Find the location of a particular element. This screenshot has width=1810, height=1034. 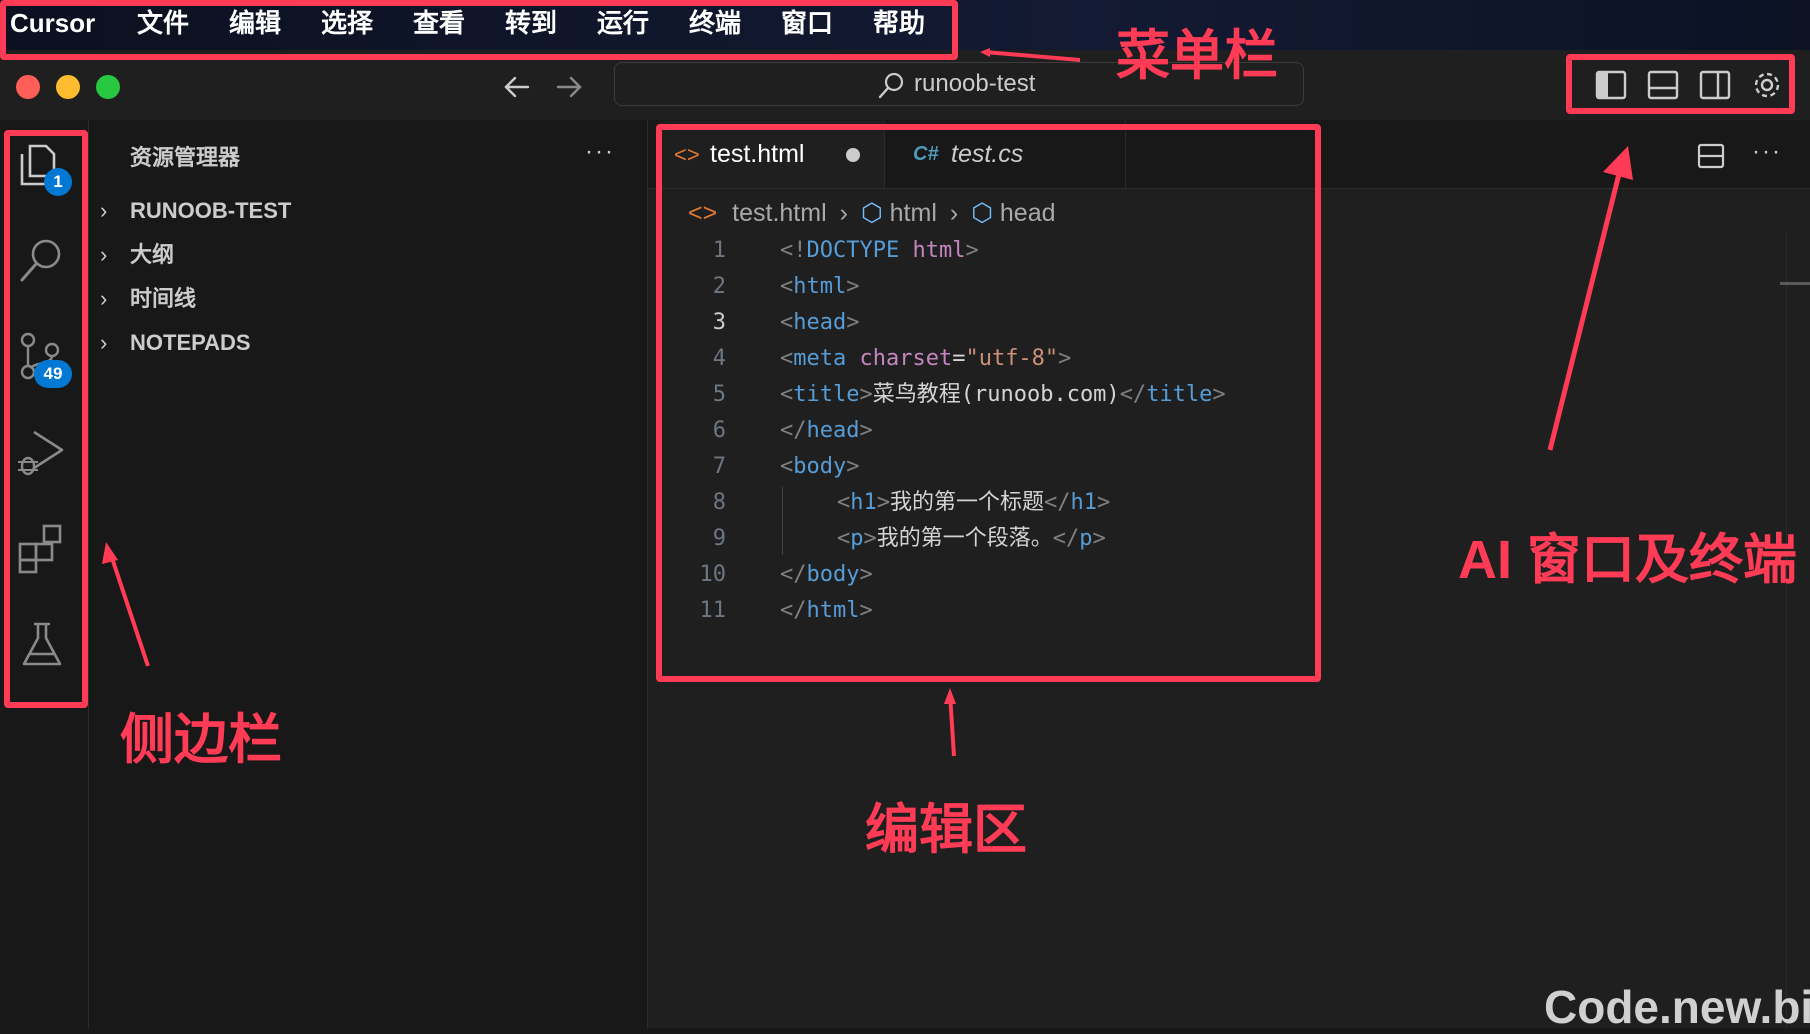

annotation-label-sidebar: 侧边栏 is located at coordinates (201, 740).